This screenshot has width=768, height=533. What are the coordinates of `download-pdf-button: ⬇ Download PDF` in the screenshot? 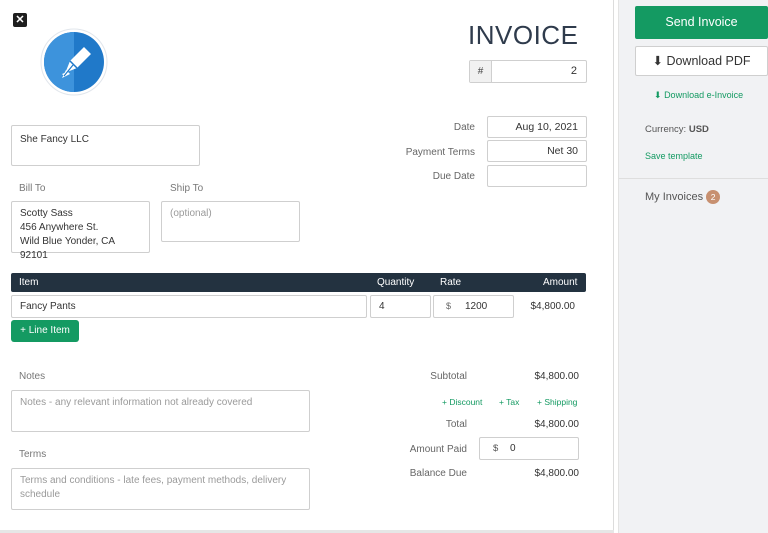 It's located at (701, 61).